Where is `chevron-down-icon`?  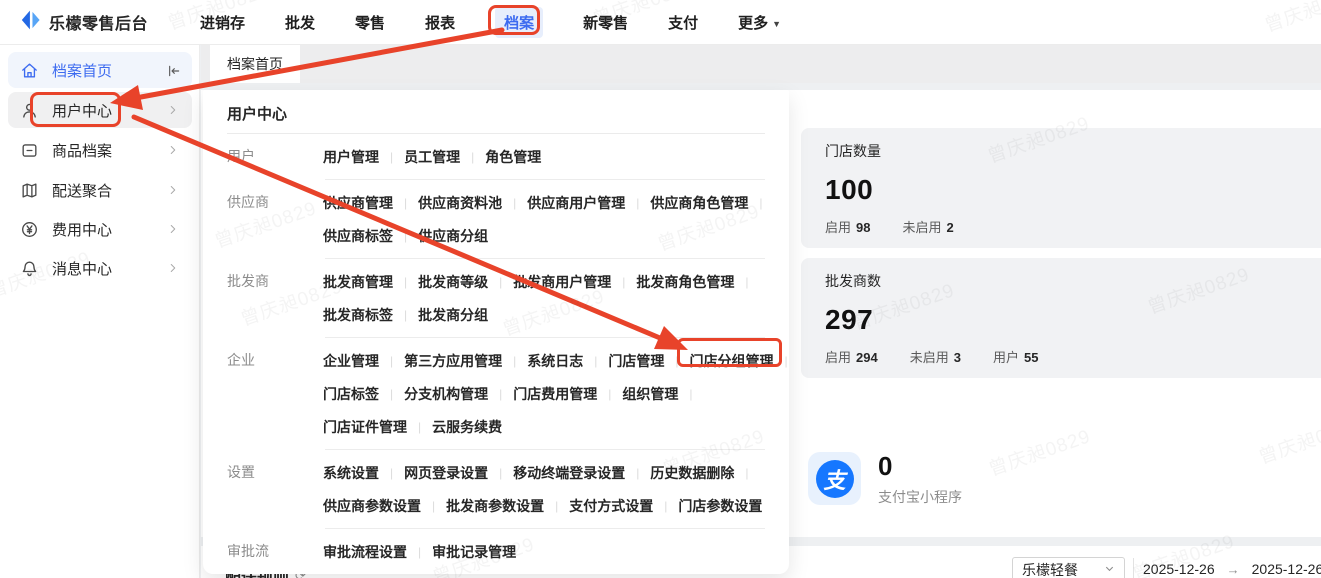 chevron-down-icon is located at coordinates (1109, 570).